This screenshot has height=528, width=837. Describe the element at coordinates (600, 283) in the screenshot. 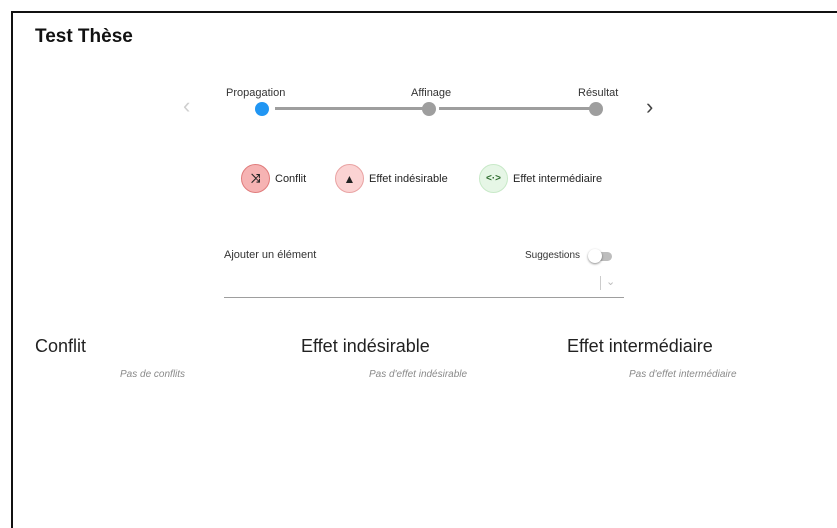

I see `select-separator` at that location.